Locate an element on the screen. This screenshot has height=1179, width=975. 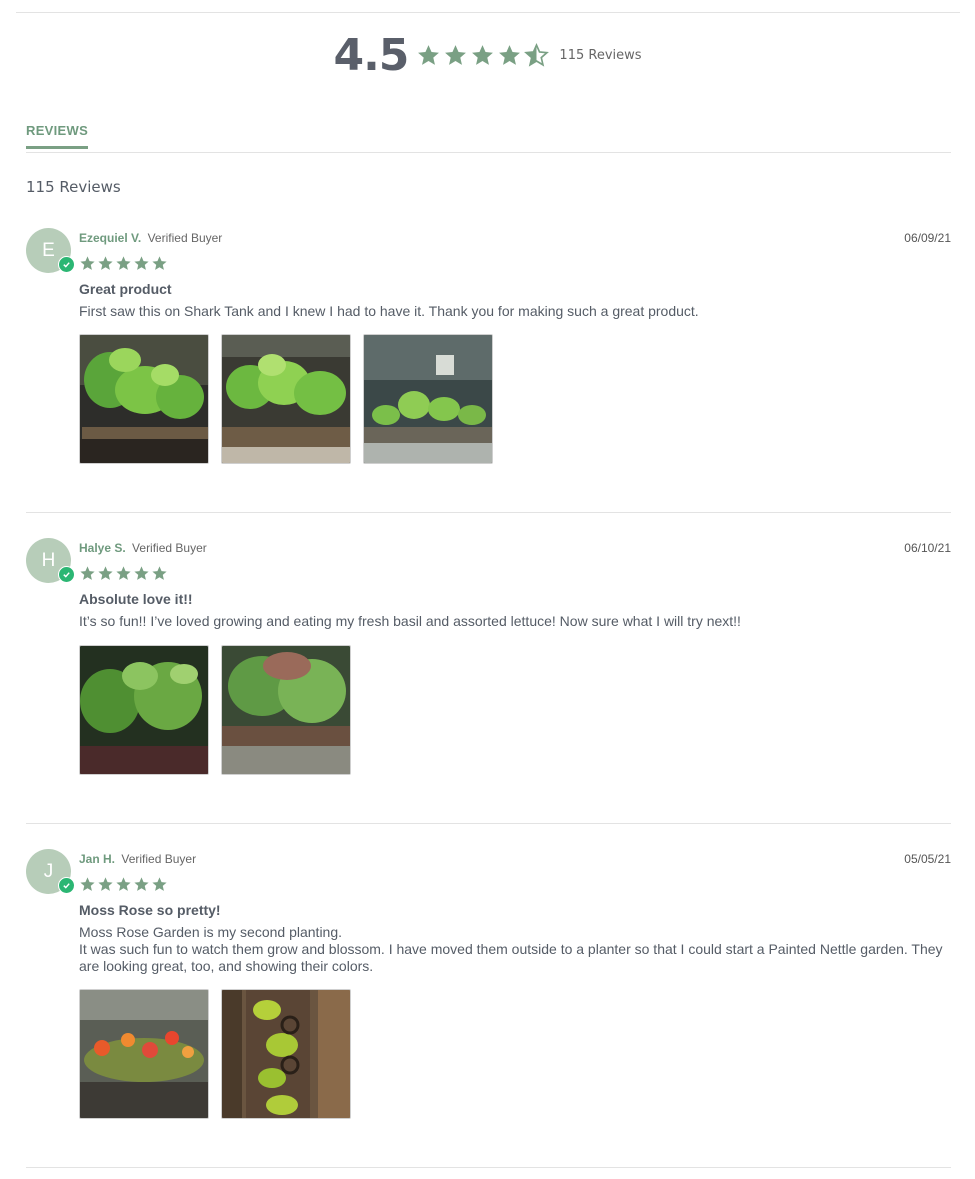
avatar: J is located at coordinates (50, 871).